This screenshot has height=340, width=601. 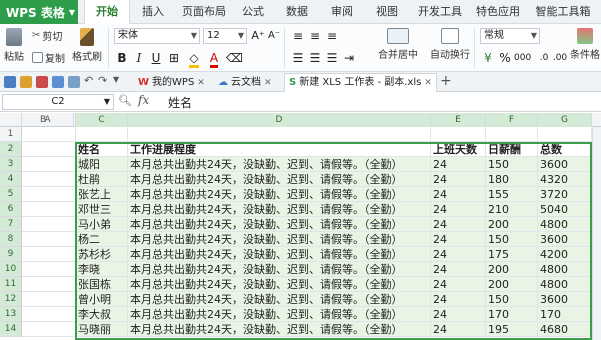 I want to click on tab-data: 数据, so click(x=297, y=12).